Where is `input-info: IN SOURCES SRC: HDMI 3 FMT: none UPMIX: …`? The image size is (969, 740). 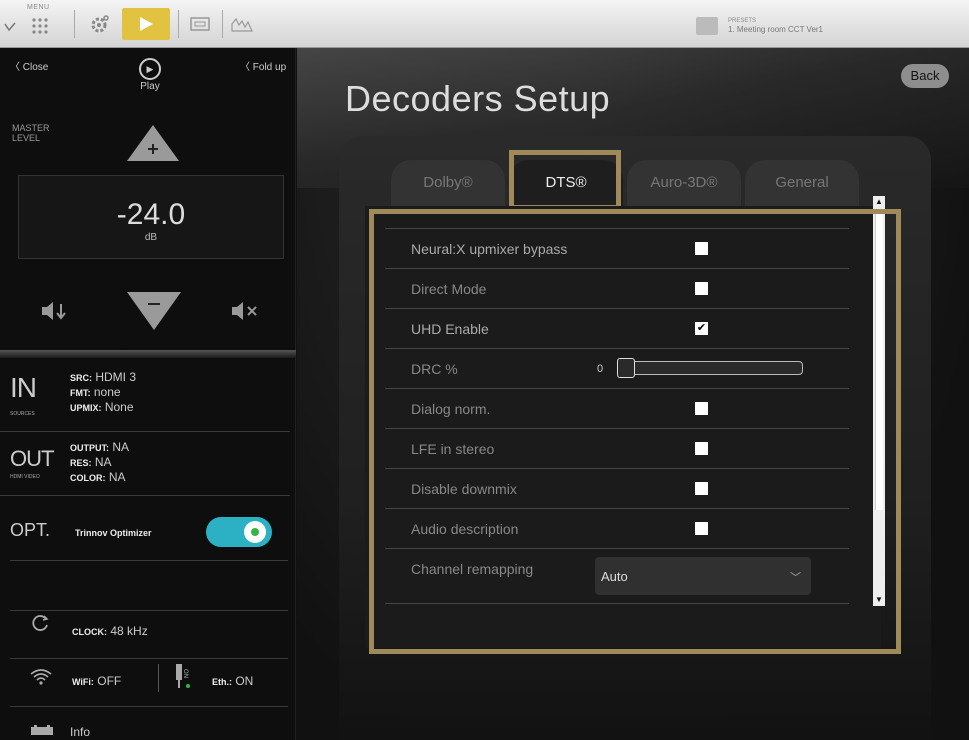 input-info: IN SOURCES SRC: HDMI 3 FMT: none UPMIX: … is located at coordinates (145, 395).